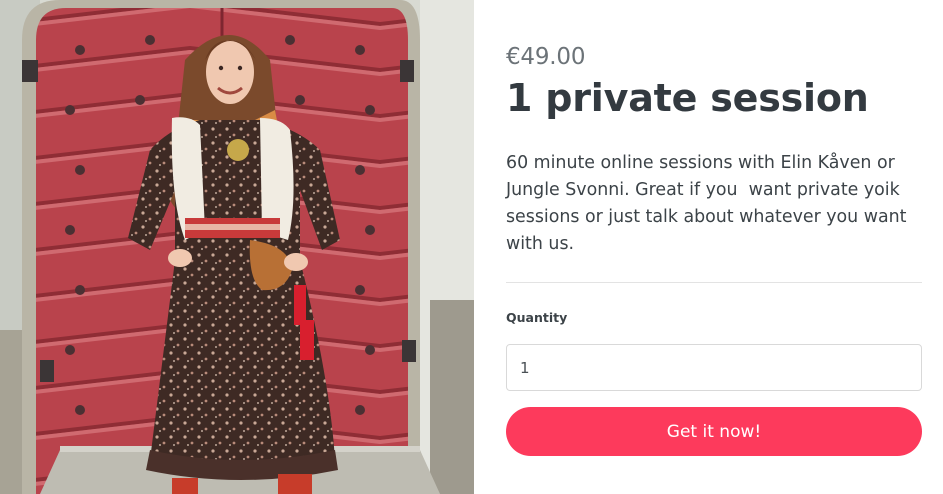 The height and width of the screenshot is (494, 943). Describe the element at coordinates (714, 431) in the screenshot. I see `get-it-now-button: Get it now!` at that location.